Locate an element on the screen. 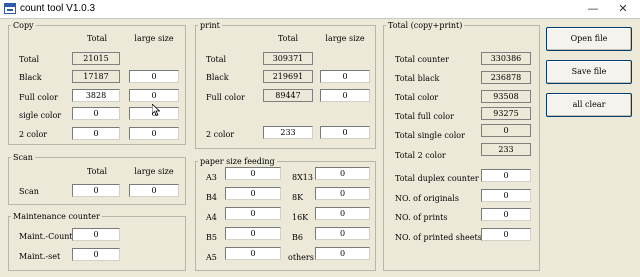  copy-large-header: large size is located at coordinates (154, 38).